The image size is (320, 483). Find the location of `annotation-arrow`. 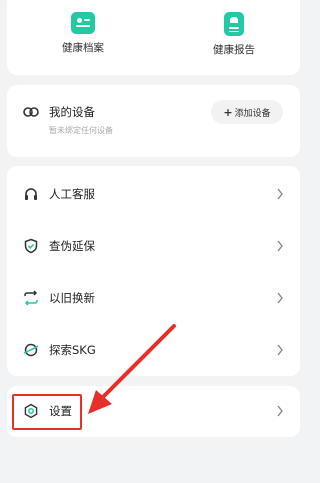

annotation-arrow is located at coordinates (132, 369).